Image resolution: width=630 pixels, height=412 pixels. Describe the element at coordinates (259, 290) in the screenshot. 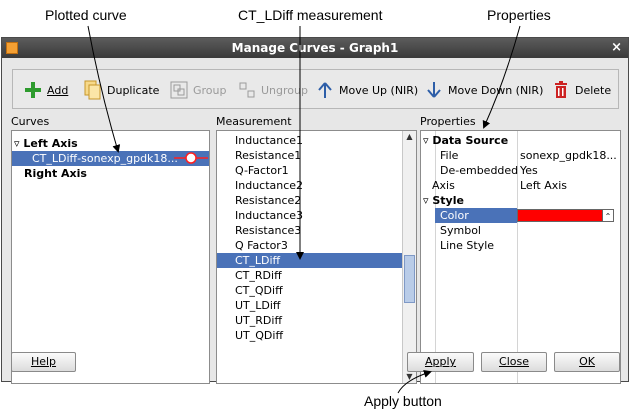

I see `measurement-item-label: CT_QDiff` at that location.